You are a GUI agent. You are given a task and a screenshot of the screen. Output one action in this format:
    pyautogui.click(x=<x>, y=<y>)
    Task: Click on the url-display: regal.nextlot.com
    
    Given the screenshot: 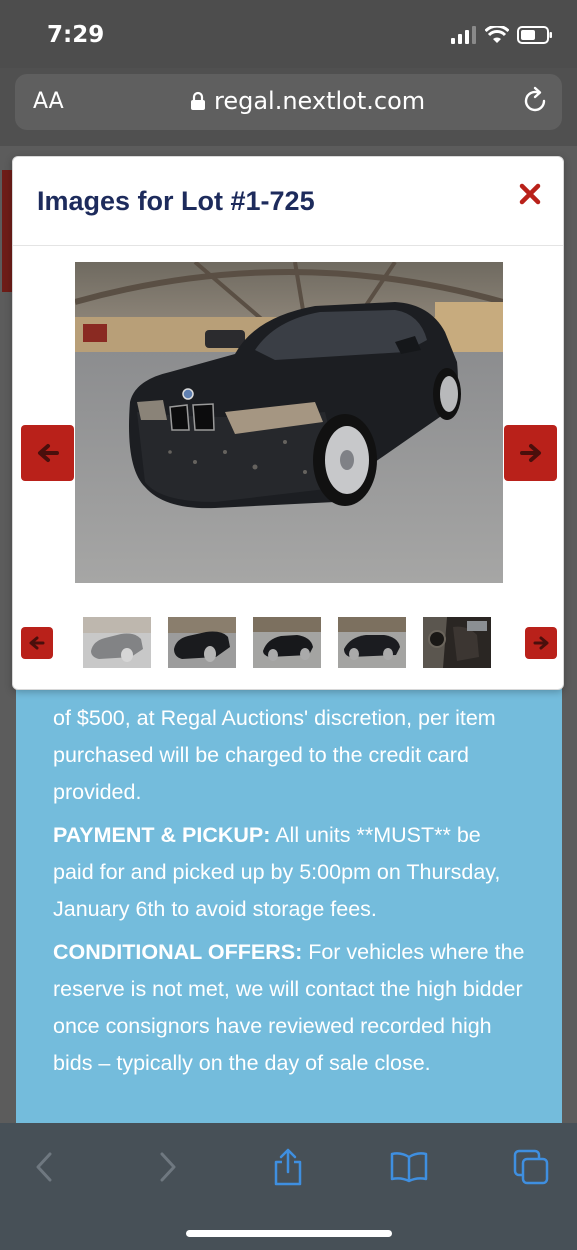 What is the action you would take?
    pyautogui.click(x=307, y=101)
    